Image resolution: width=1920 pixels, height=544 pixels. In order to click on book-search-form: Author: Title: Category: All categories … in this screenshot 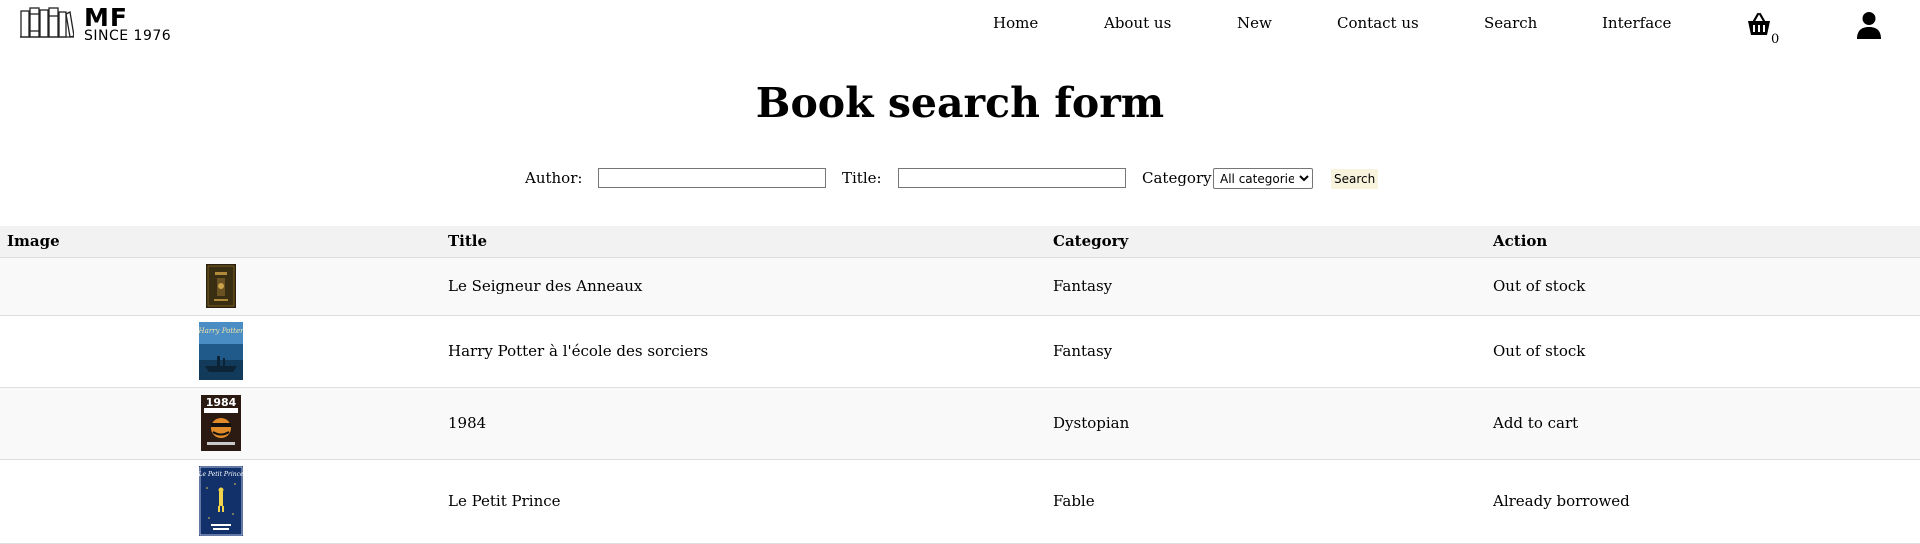, I will do `click(960, 178)`.